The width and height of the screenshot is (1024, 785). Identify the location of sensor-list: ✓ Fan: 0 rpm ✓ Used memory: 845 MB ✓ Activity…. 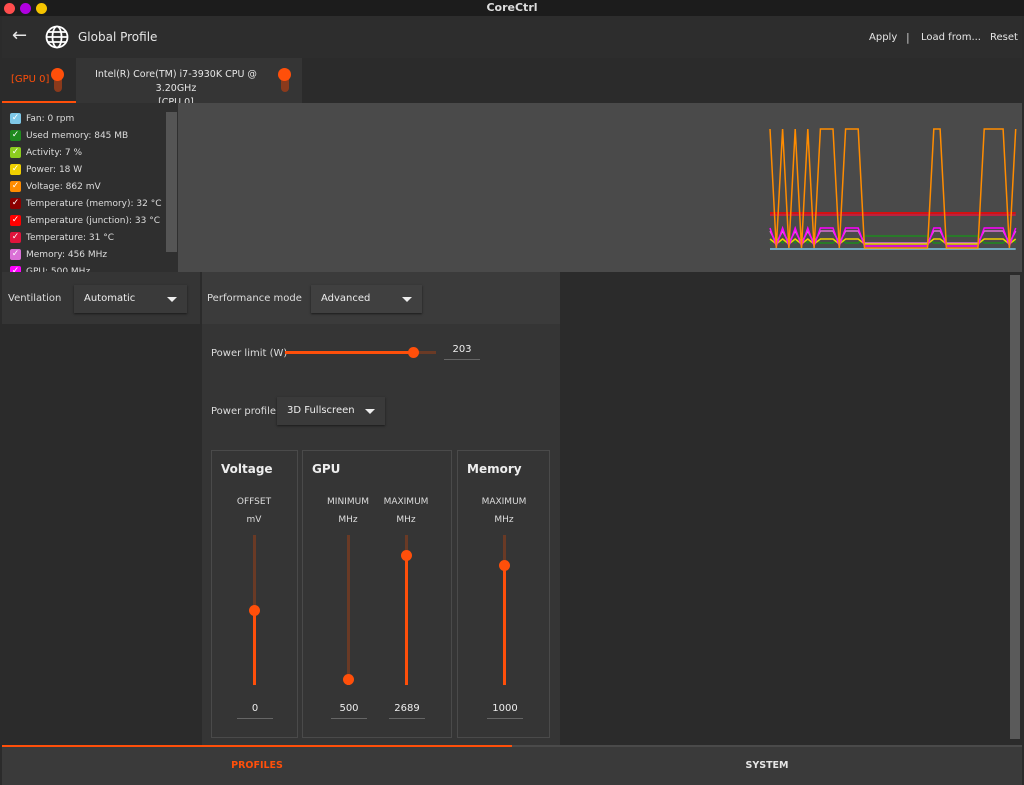
(90, 187).